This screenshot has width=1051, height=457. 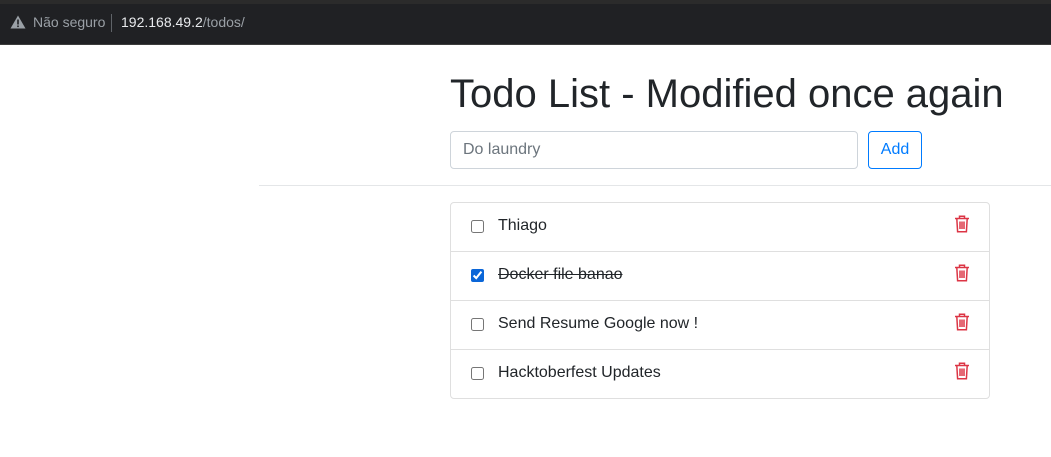 I want to click on divider, so click(x=655, y=185).